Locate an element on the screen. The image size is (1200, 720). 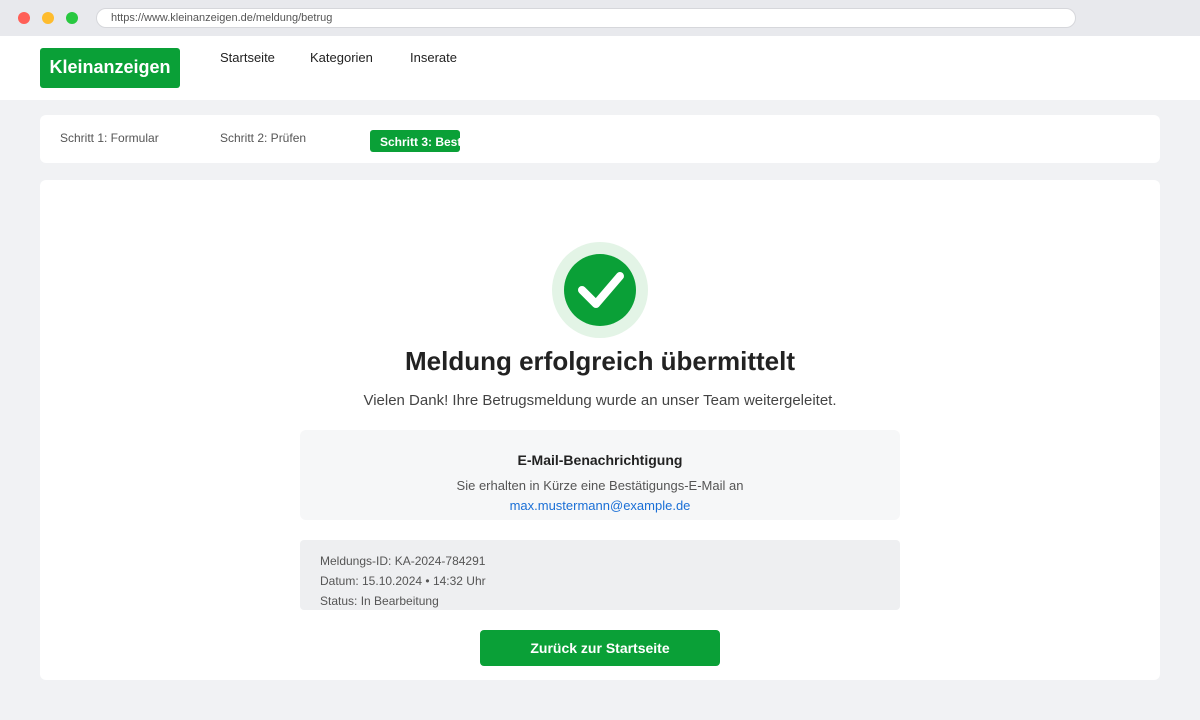
nav-item-inserate: Inserate is located at coordinates (433, 57).